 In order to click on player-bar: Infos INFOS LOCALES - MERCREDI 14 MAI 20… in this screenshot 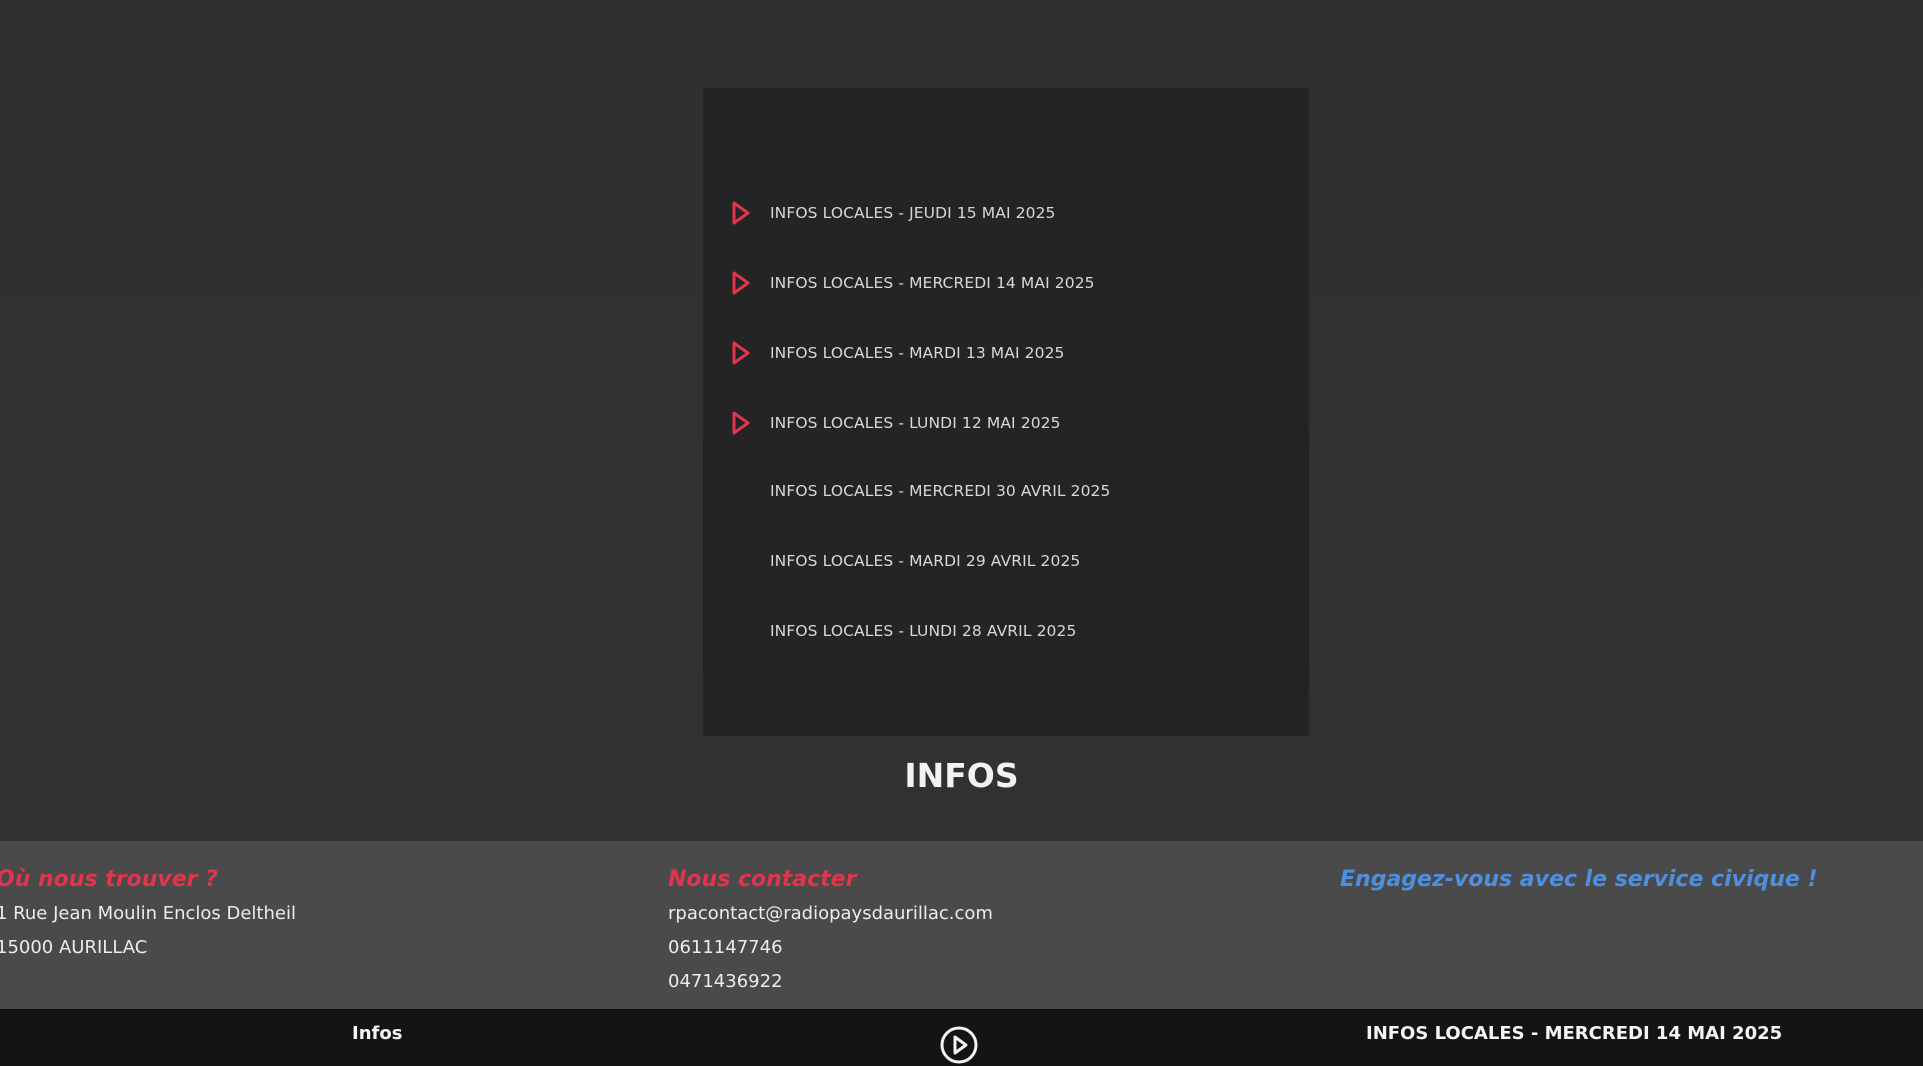, I will do `click(961, 1037)`.